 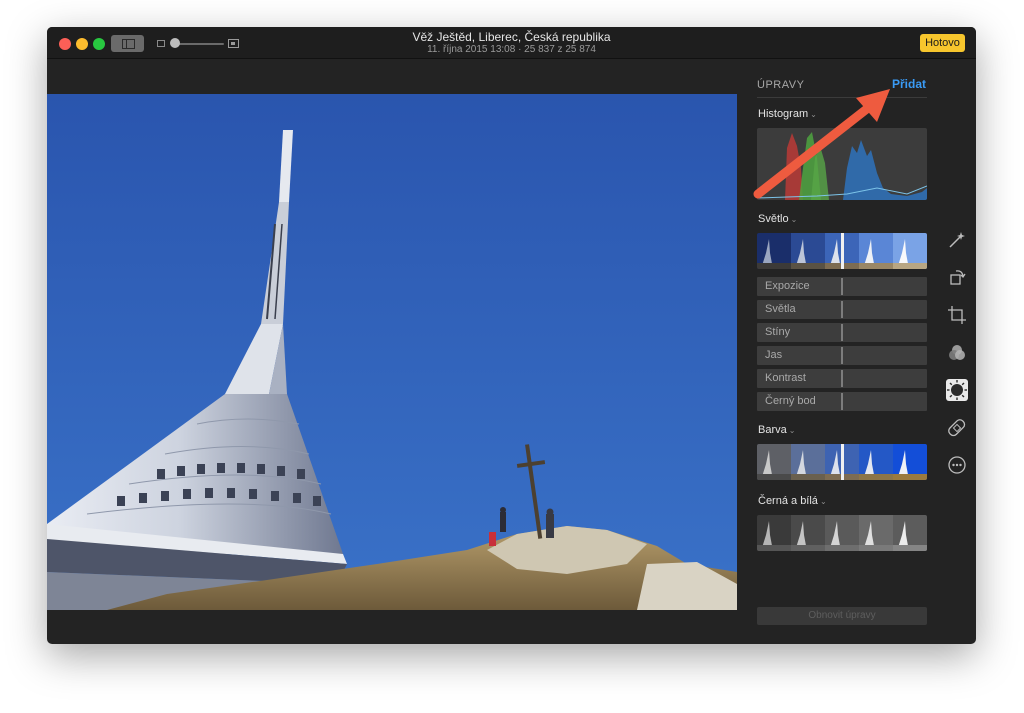 I want to click on photo-date-and-count: 11. října 2015 13:08 · 25 837 z 25 874, so click(x=511, y=49).